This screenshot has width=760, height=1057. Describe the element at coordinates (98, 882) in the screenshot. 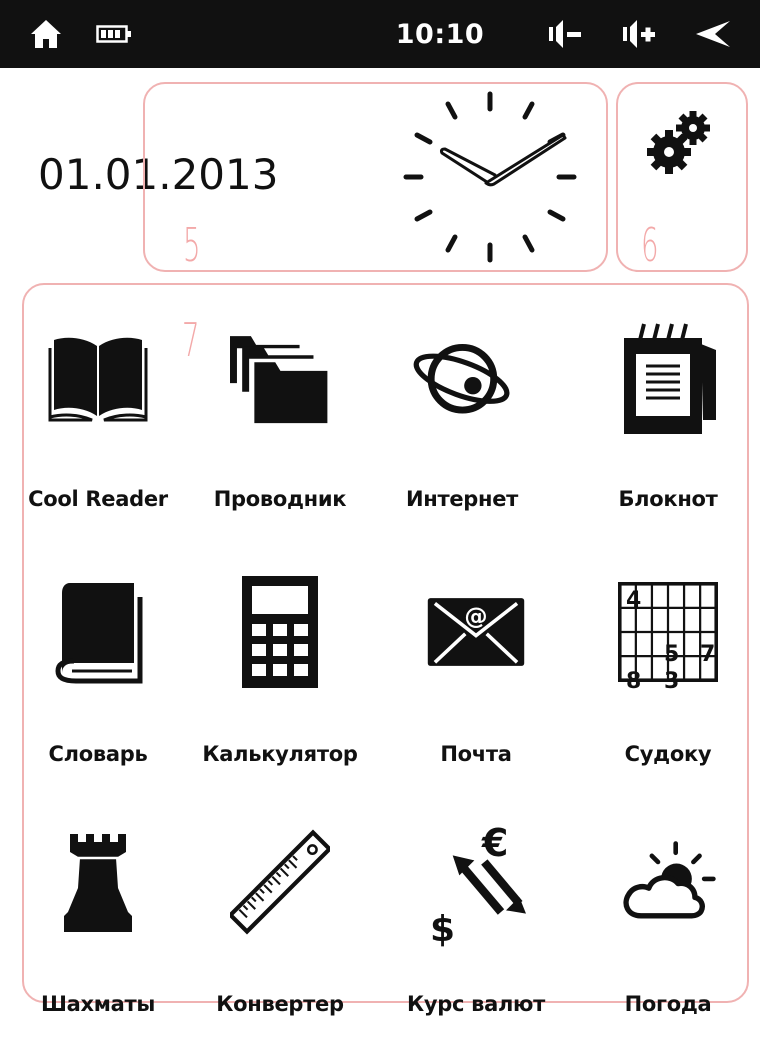

I see `chess-rook-icon` at that location.